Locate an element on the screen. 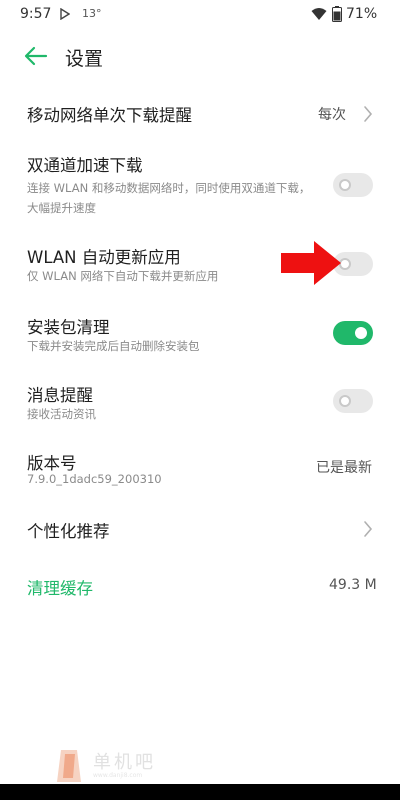 This screenshot has height=800, width=400. setting-subtitle: 7.9.0_1dadc59_200310 is located at coordinates (94, 479).